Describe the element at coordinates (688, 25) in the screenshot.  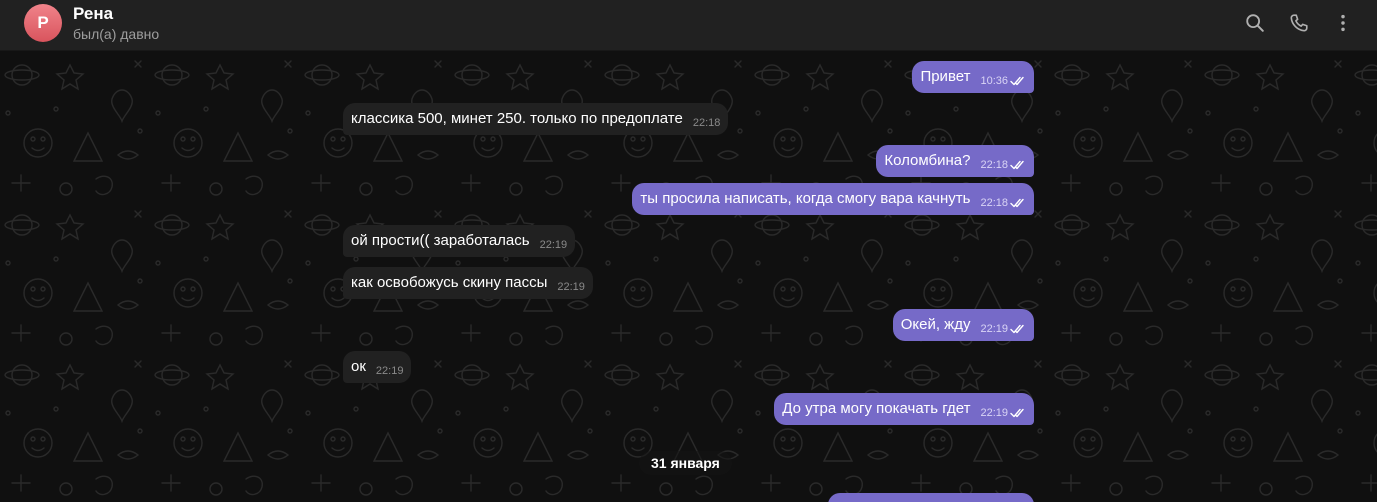
I see `chat-header: Р Рена был(а) давно` at that location.